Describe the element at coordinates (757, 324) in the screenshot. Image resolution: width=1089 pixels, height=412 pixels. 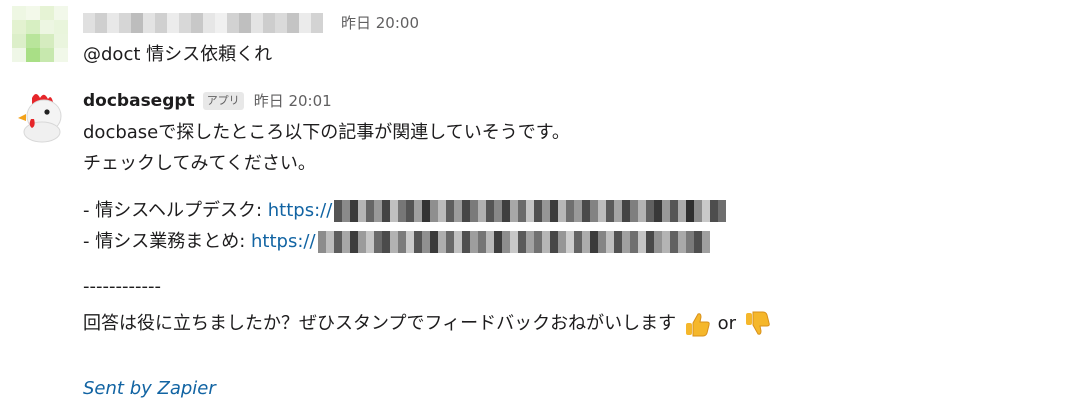
I see `thumbs-down-icon` at that location.